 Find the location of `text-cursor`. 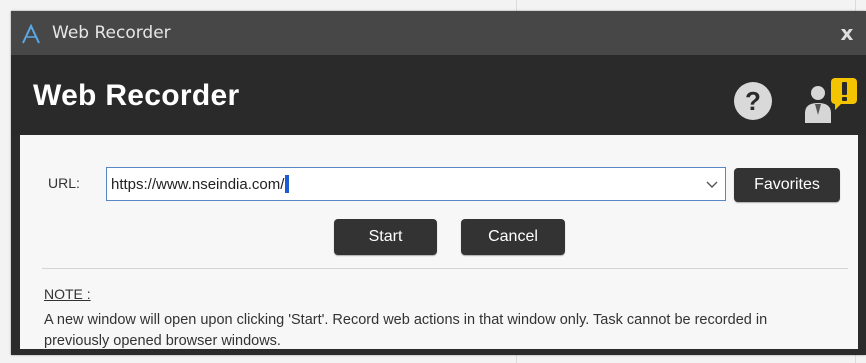

text-cursor is located at coordinates (287, 184).